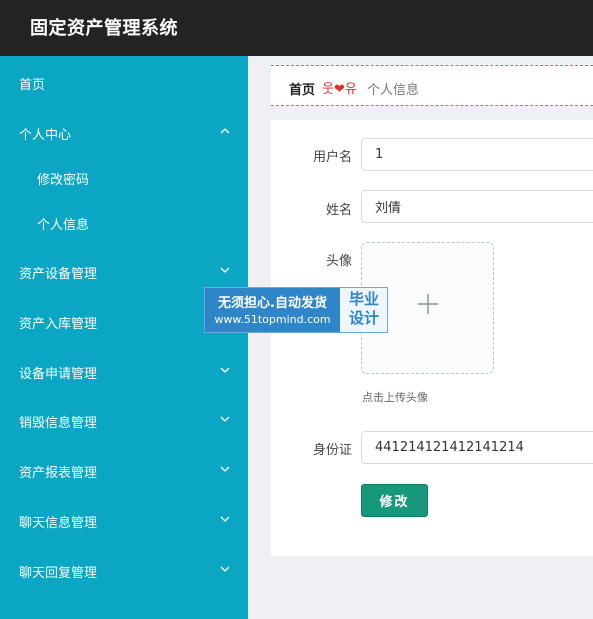  What do you see at coordinates (338, 261) in the screenshot?
I see `avatar-label: 头像` at bounding box center [338, 261].